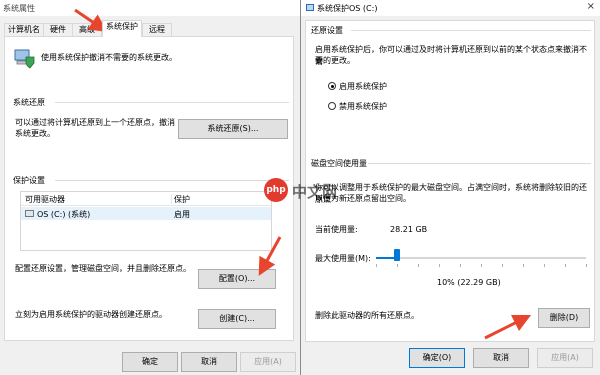 The image size is (600, 375). Describe the element at coordinates (367, 315) in the screenshot. I see `delete-description: 删除此驱动器的所有还原点。` at that location.